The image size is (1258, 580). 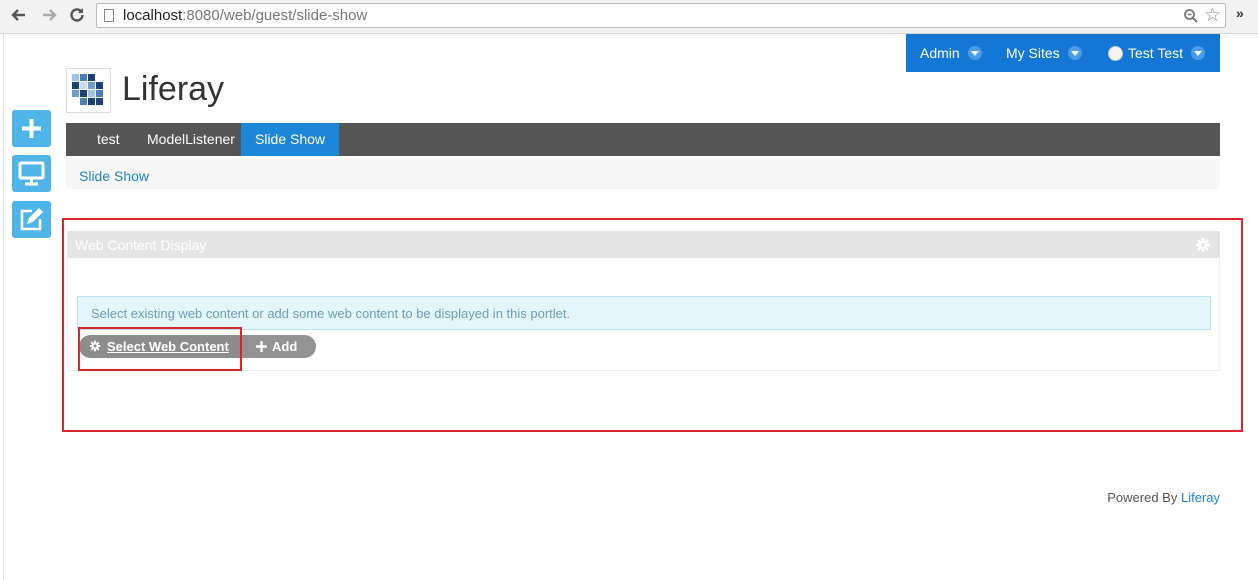 I want to click on left-divider, so click(x=3, y=307).